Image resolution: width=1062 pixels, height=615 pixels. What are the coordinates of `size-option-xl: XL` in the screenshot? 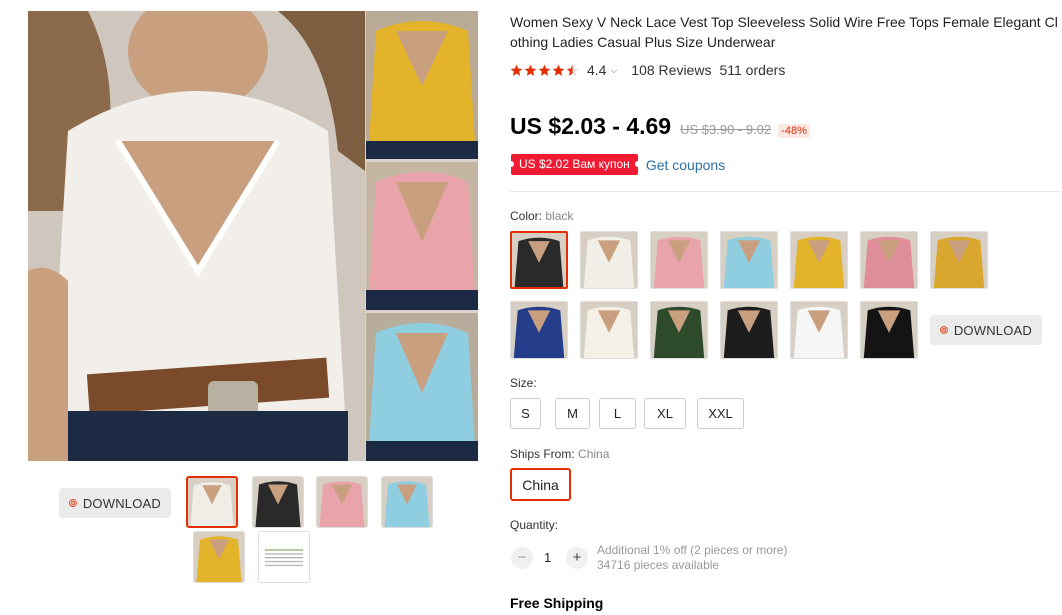 It's located at (665, 413).